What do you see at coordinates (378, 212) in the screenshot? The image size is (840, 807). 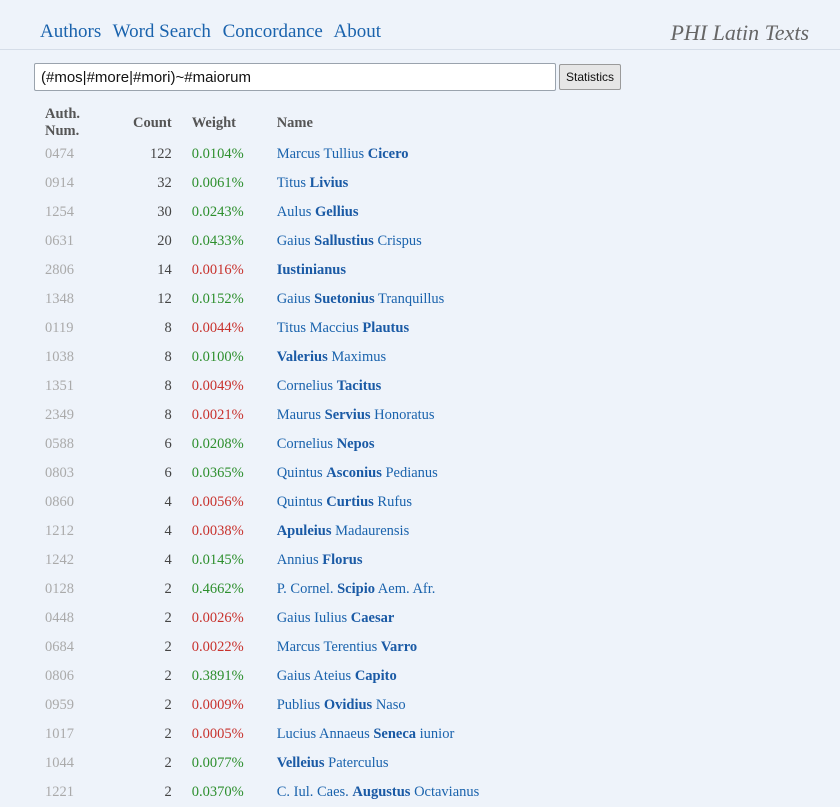 I see `author-name-link: Aulus Gellius` at bounding box center [378, 212].